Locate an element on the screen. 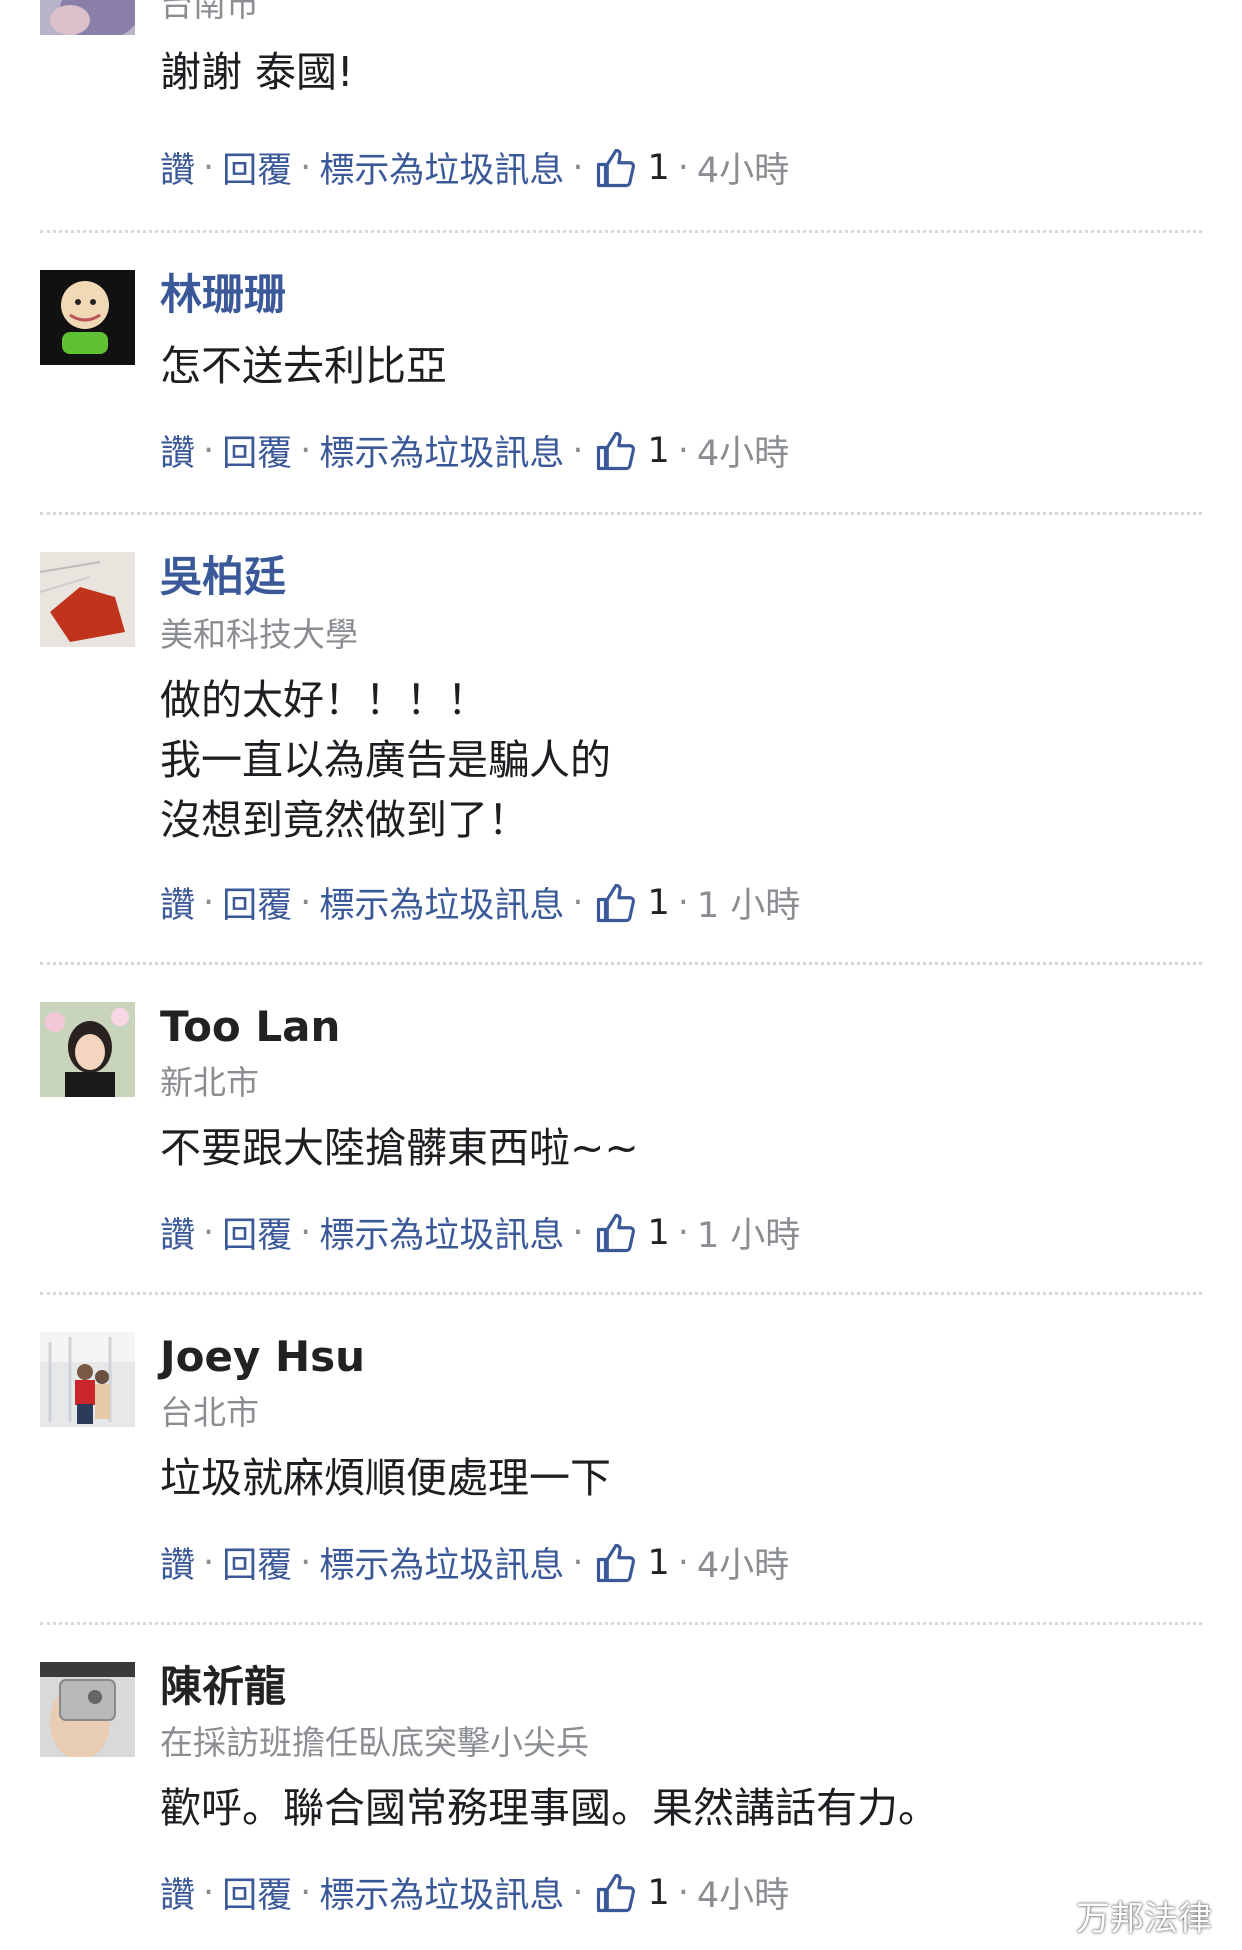 The image size is (1242, 1950). comment-text: 做的太好！！！！ 我一直以為廣告是騙人的 沒想到竟然做到了！ is located at coordinates (385, 760).